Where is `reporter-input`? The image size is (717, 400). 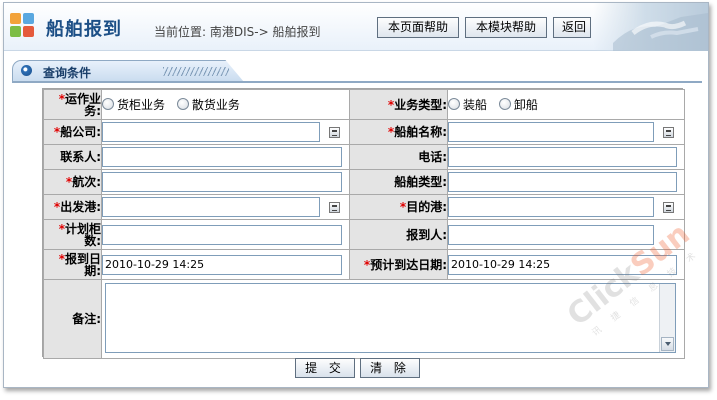 reporter-input is located at coordinates (551, 234).